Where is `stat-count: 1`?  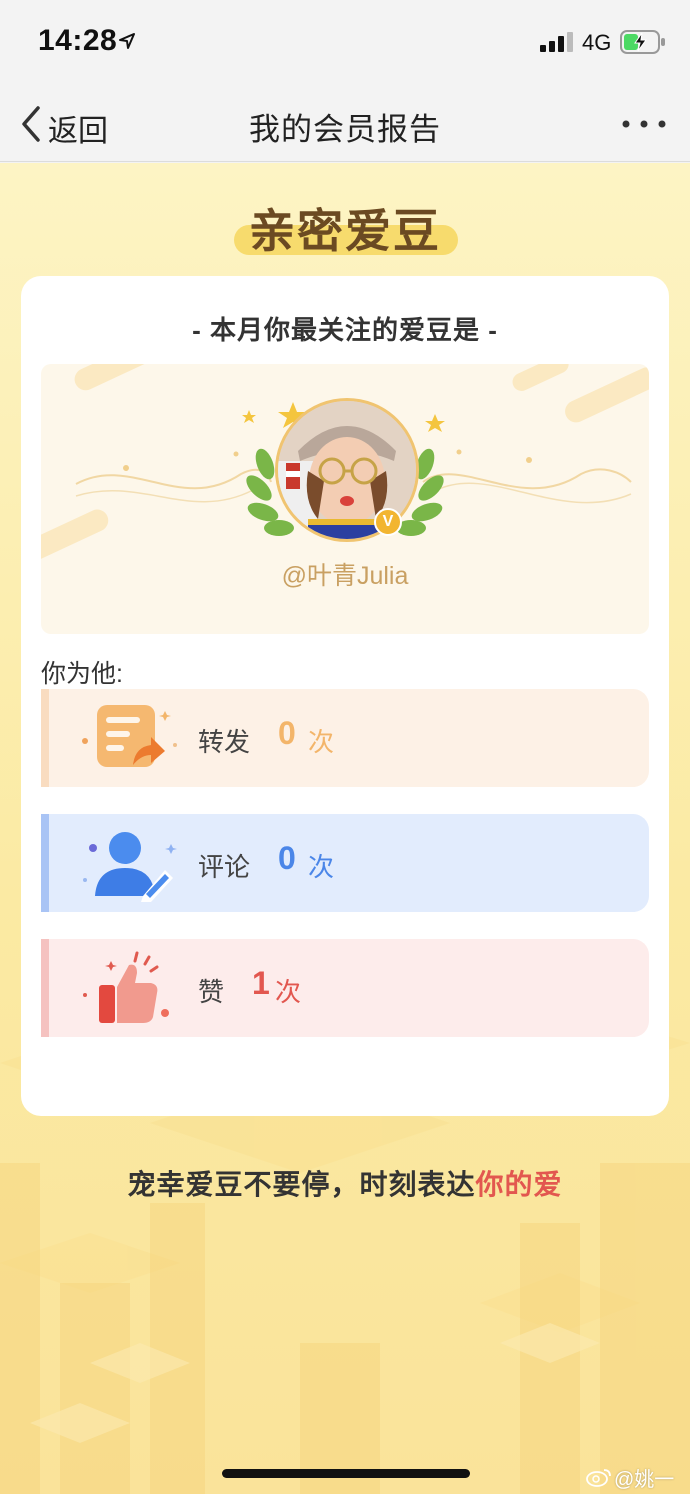
stat-count: 1 is located at coordinates (261, 983).